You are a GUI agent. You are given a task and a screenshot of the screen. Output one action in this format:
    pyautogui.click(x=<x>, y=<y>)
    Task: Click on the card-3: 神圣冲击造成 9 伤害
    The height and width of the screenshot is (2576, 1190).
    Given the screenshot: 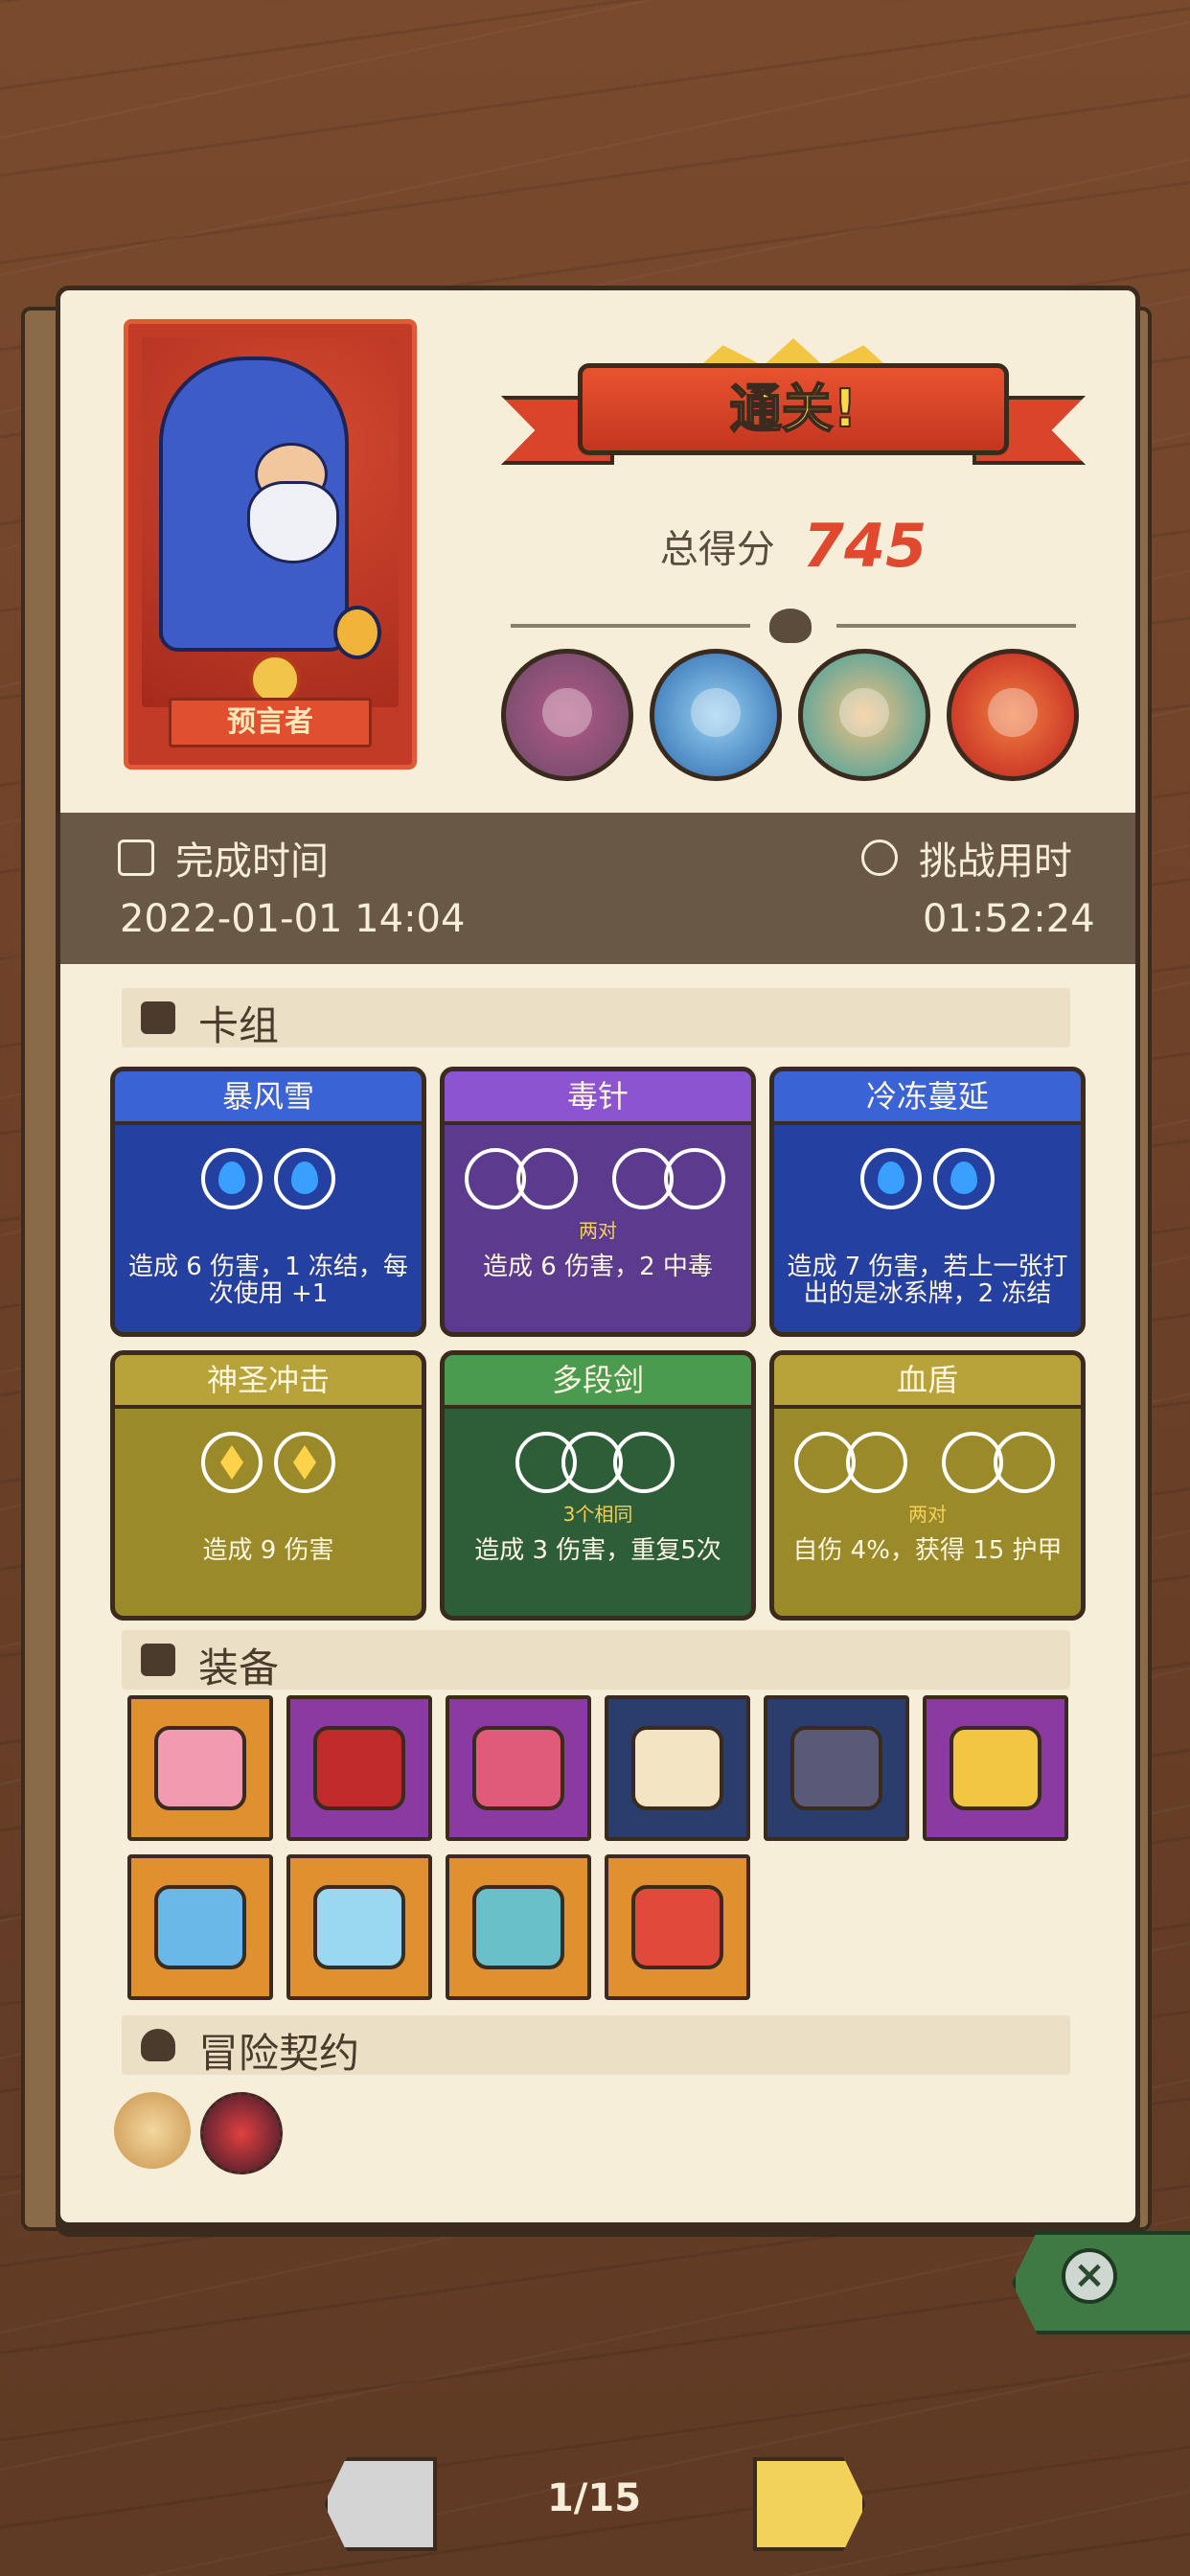 What is the action you would take?
    pyautogui.click(x=268, y=1485)
    